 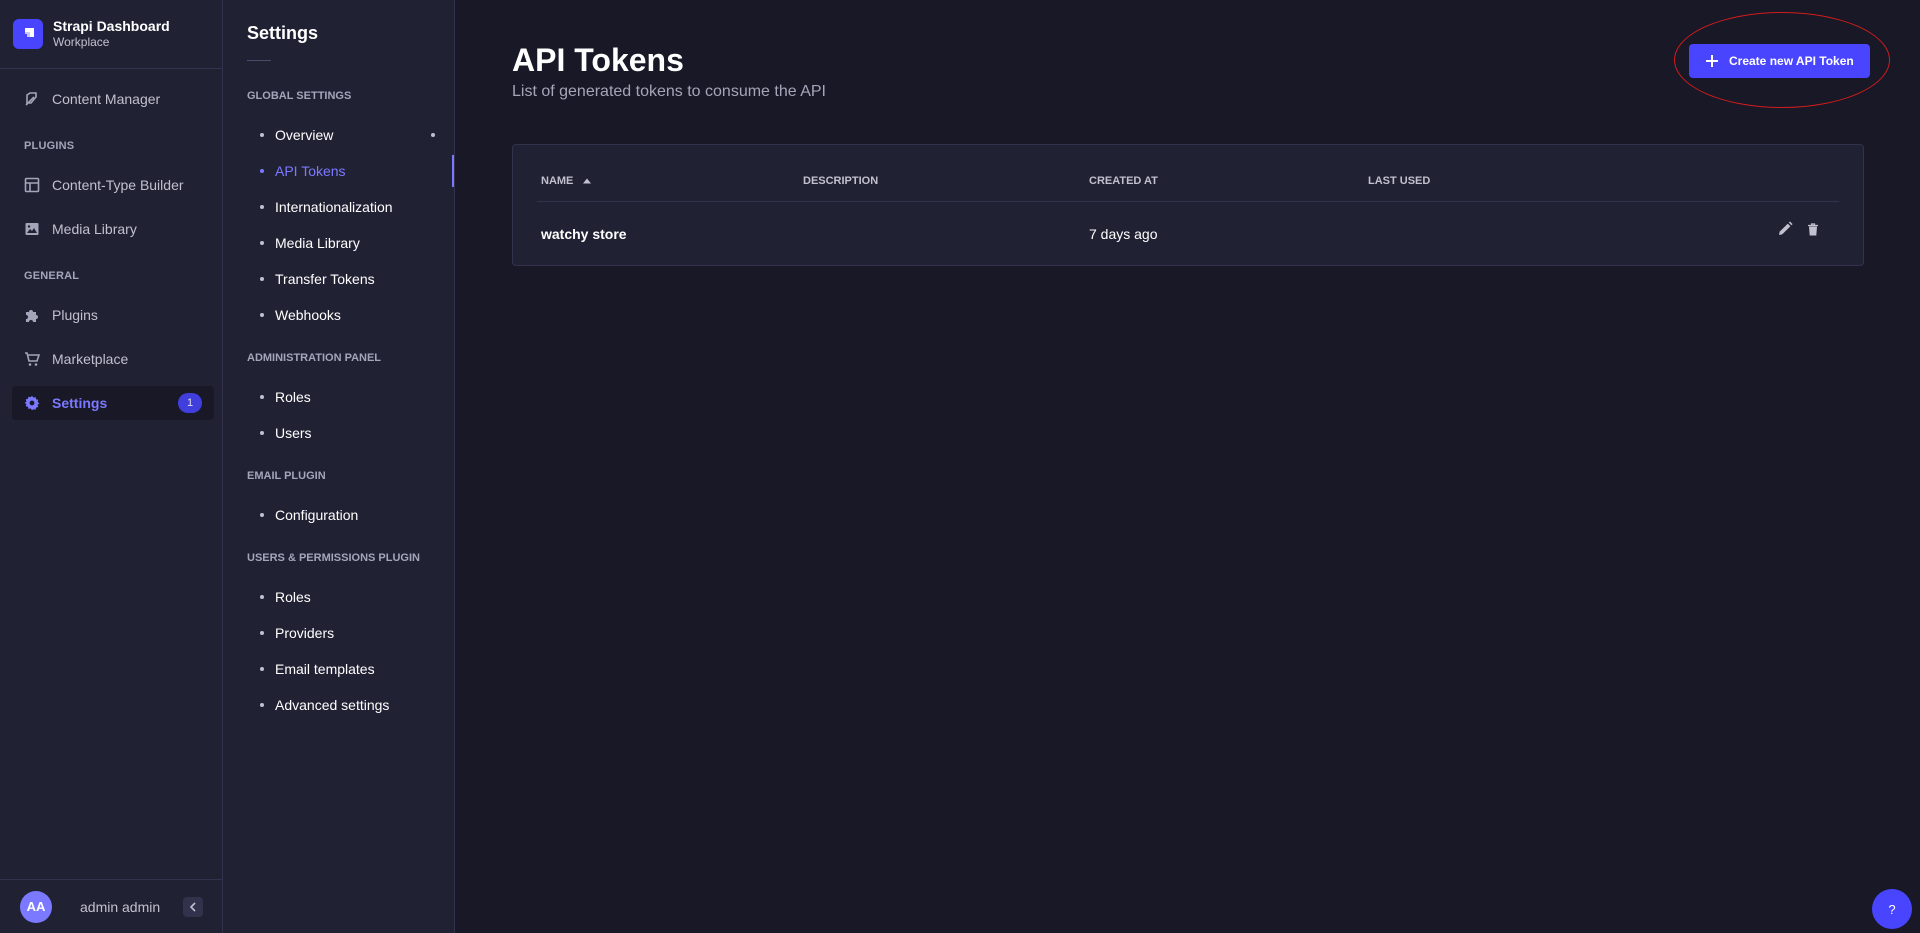 I want to click on create-api-token-button: Create new API Token, so click(x=1779, y=61).